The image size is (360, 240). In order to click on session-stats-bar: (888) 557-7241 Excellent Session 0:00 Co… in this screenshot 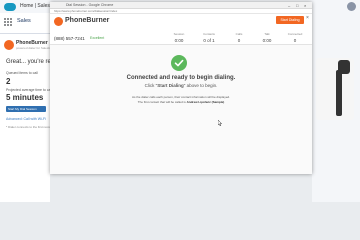, I will do `click(181, 37)`.